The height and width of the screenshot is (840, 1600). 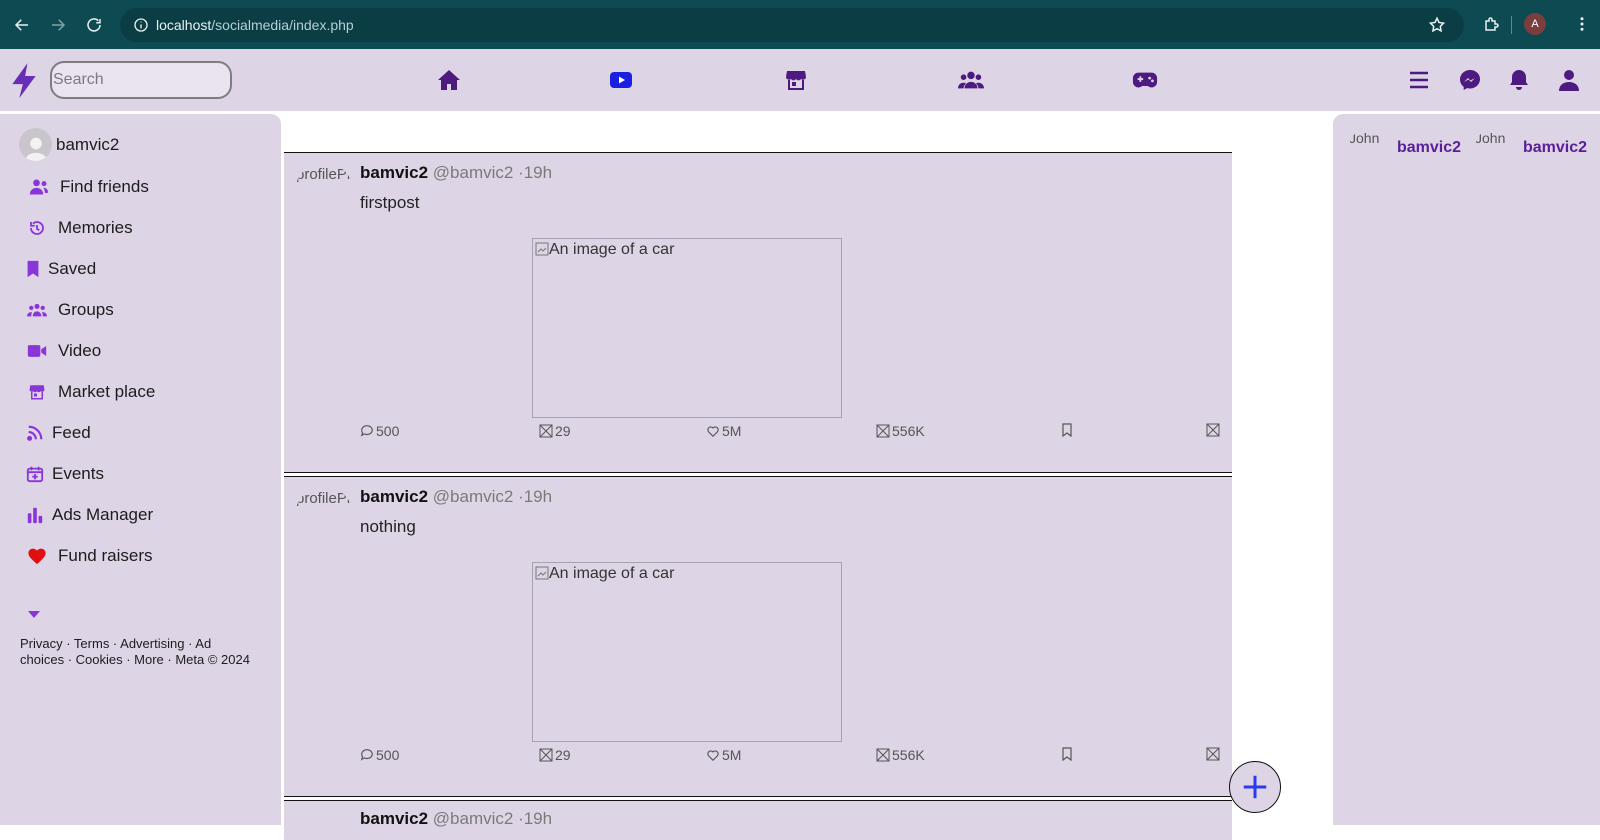 I want to click on sidebar-user-name: bamvic2, so click(x=88, y=144).